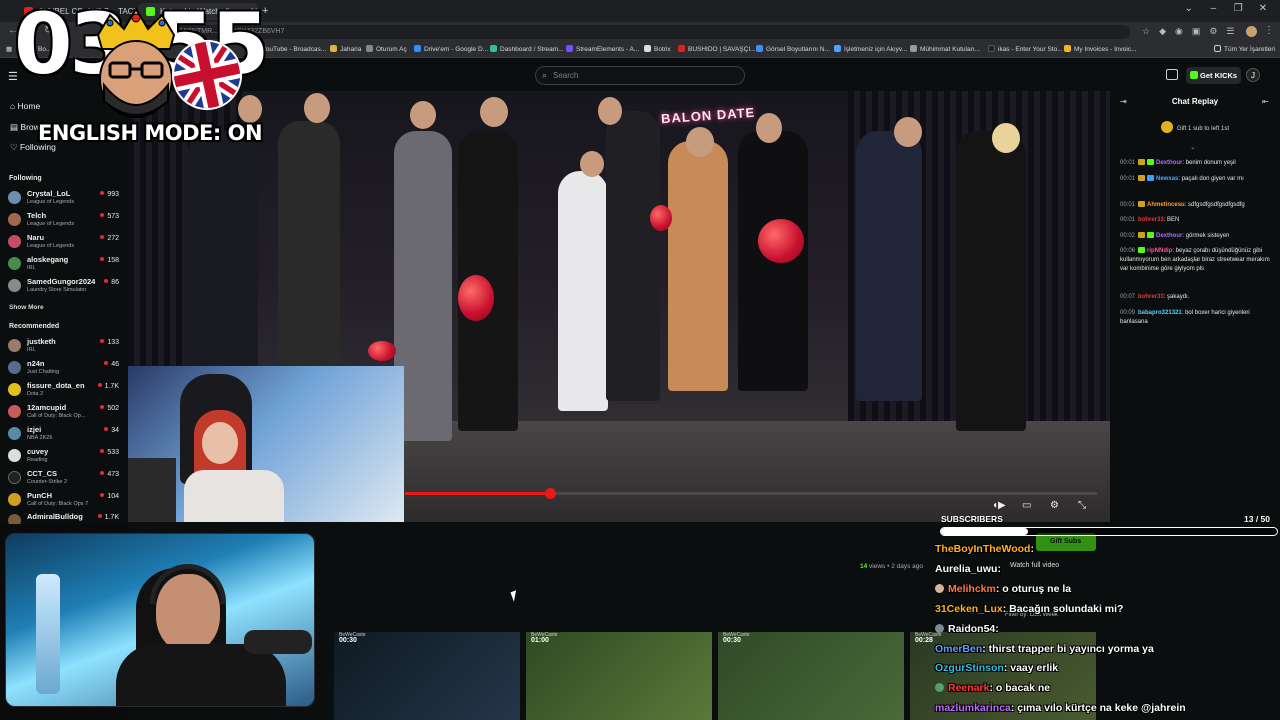 This screenshot has width=1280, height=720. I want to click on subscriber-goal: SUBSCRIBERS 13 / 50, so click(1109, 525).